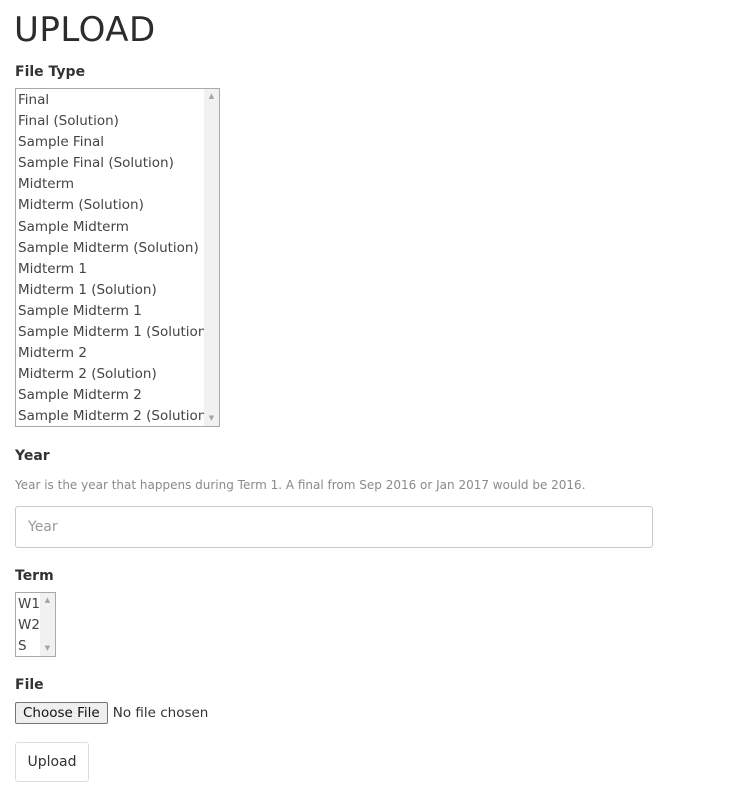 This screenshot has height=791, width=750. Describe the element at coordinates (114, 121) in the screenshot. I see `file-type-option: Final (Solution)` at that location.